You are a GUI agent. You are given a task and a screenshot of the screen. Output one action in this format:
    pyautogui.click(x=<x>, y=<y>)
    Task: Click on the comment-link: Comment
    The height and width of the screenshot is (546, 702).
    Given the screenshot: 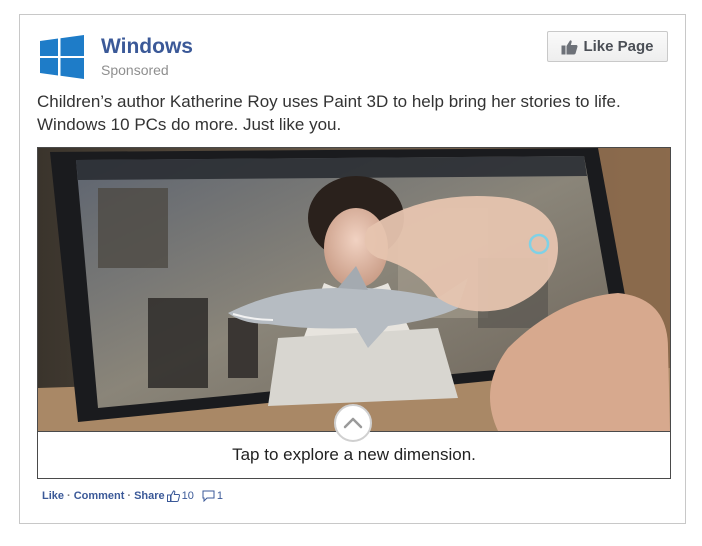 What is the action you would take?
    pyautogui.click(x=99, y=496)
    